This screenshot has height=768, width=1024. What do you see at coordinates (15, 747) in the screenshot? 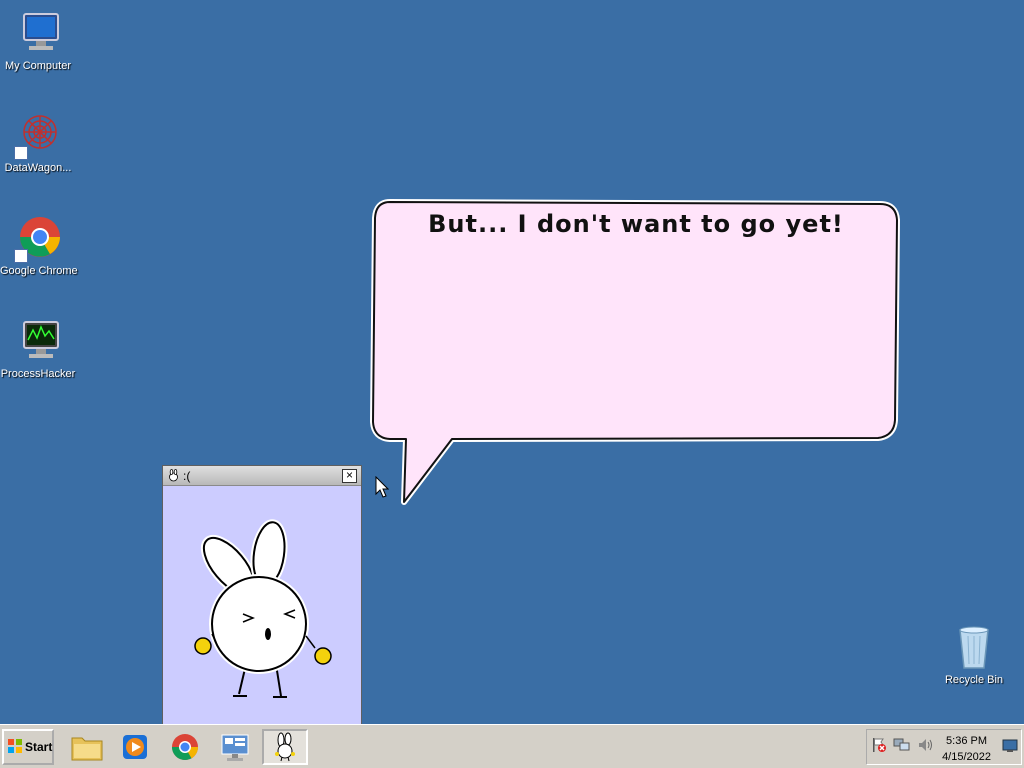
I see `windows-logo-icon` at bounding box center [15, 747].